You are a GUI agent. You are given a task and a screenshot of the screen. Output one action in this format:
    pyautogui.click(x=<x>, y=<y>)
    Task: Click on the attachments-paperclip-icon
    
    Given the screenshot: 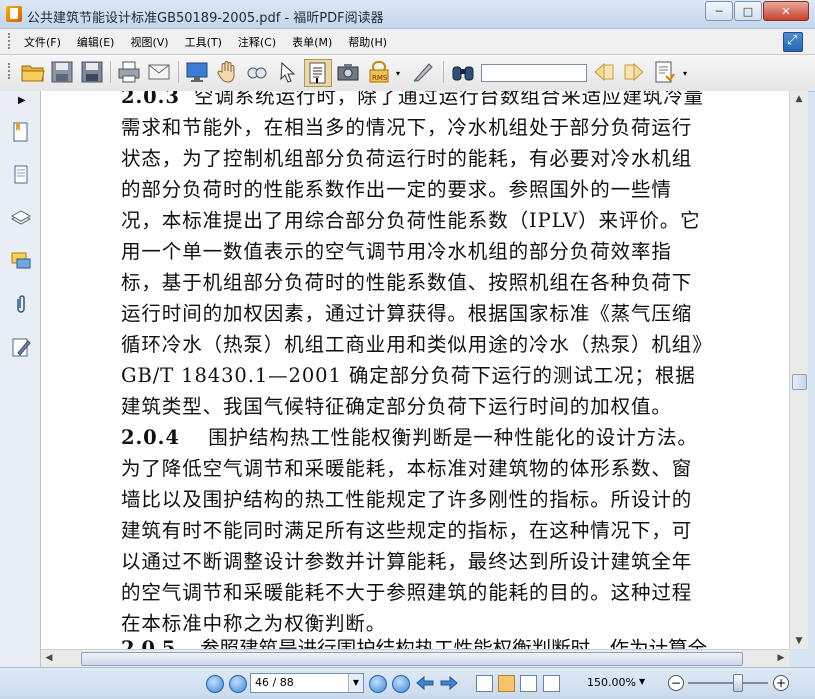 What is the action you would take?
    pyautogui.click(x=21, y=304)
    